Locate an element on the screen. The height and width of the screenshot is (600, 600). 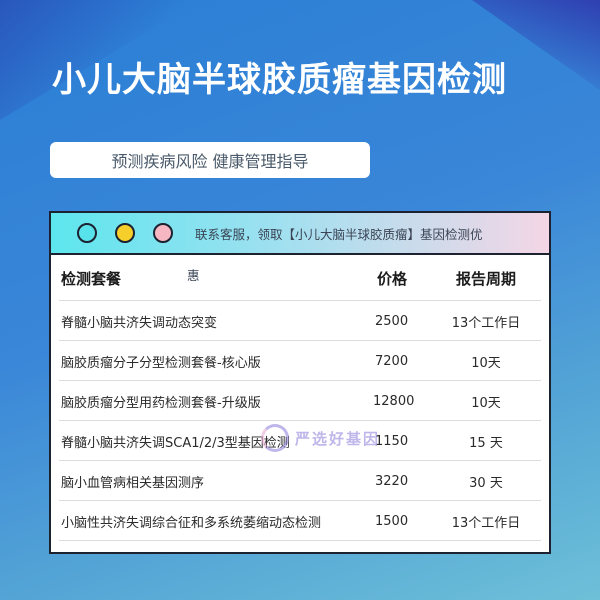
package-price: 12800 is located at coordinates (394, 401).